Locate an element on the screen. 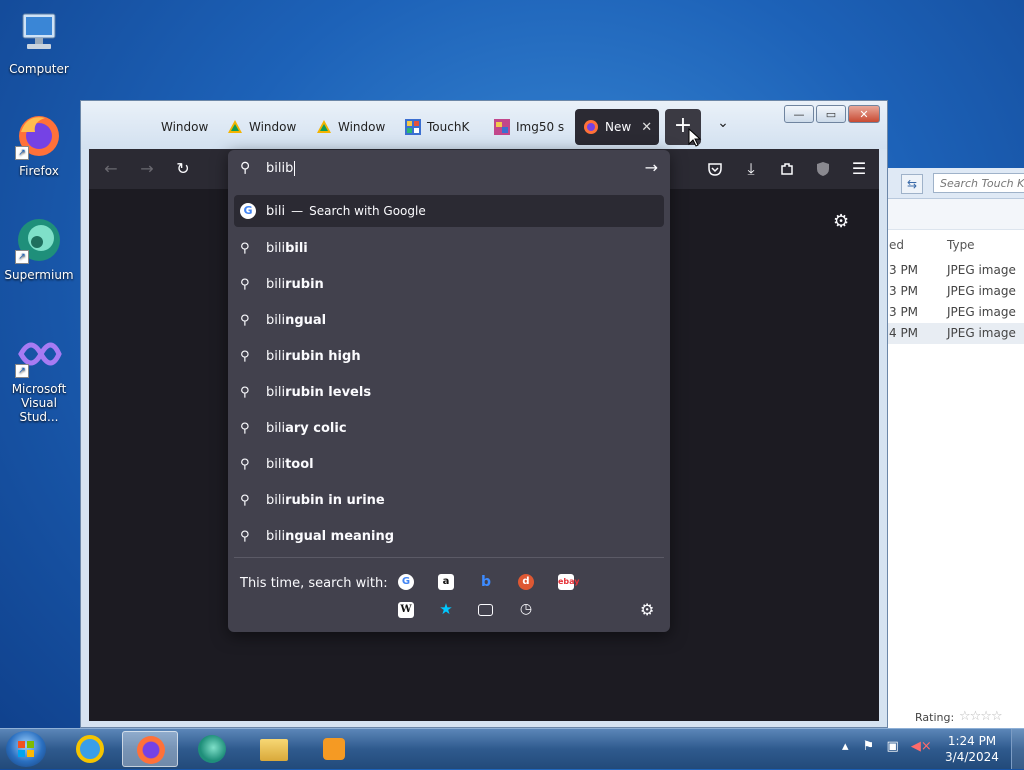 The image size is (1024, 770). file-row-selected: 4 PM JPEG image is located at coordinates (952, 333).